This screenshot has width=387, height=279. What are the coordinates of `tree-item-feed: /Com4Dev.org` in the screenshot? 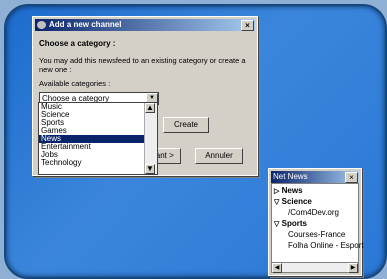 It's located at (315, 212).